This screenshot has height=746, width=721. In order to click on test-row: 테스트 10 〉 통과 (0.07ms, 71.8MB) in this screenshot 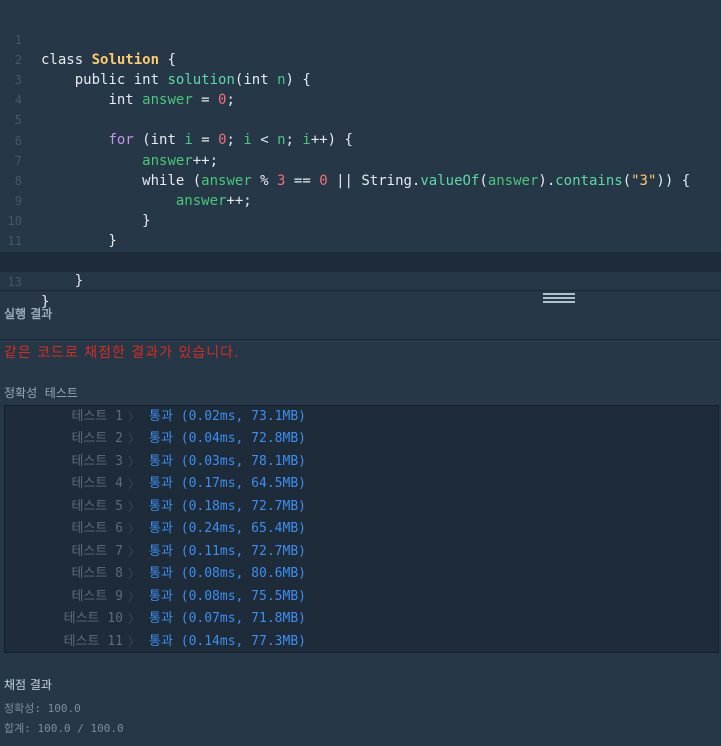, I will do `click(361, 619)`.